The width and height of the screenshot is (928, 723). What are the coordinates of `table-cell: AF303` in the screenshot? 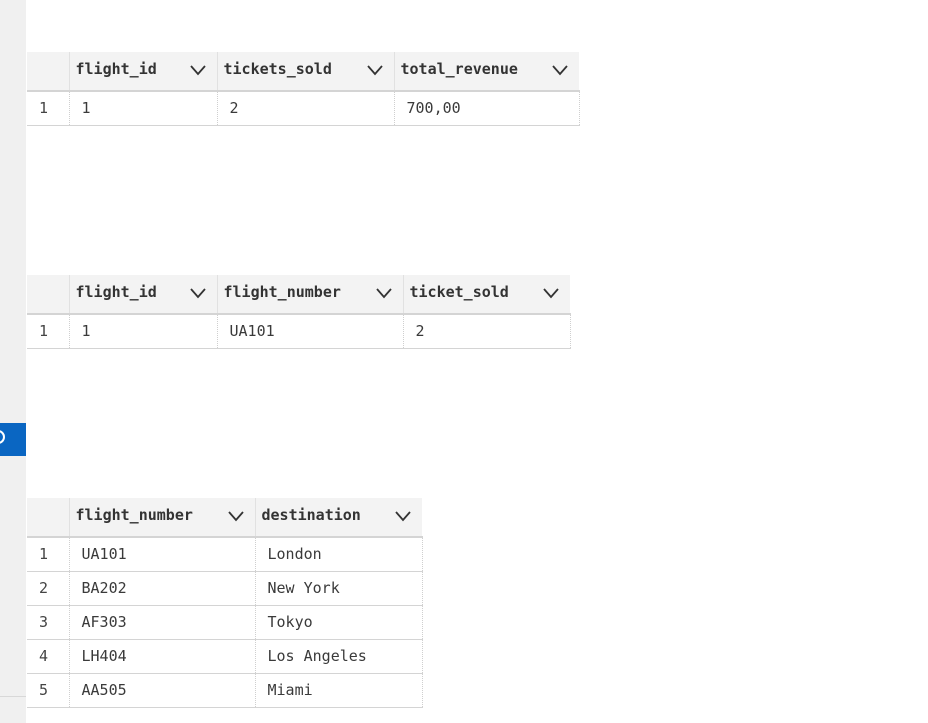 It's located at (161, 622).